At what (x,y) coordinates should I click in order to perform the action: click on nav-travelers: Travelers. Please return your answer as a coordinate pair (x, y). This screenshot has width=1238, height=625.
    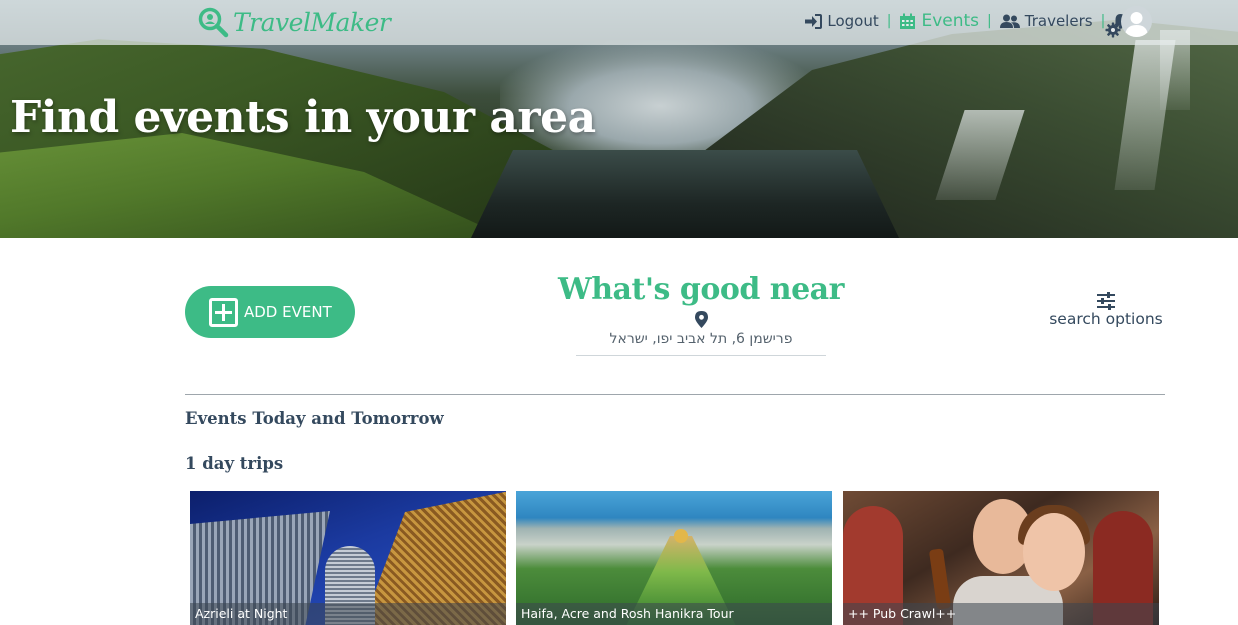
    Looking at the image, I should click on (1046, 21).